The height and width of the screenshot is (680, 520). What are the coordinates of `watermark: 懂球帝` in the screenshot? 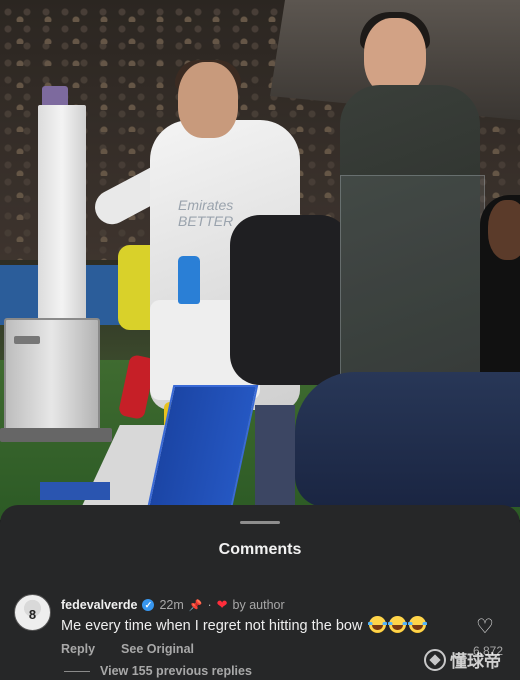 It's located at (462, 659).